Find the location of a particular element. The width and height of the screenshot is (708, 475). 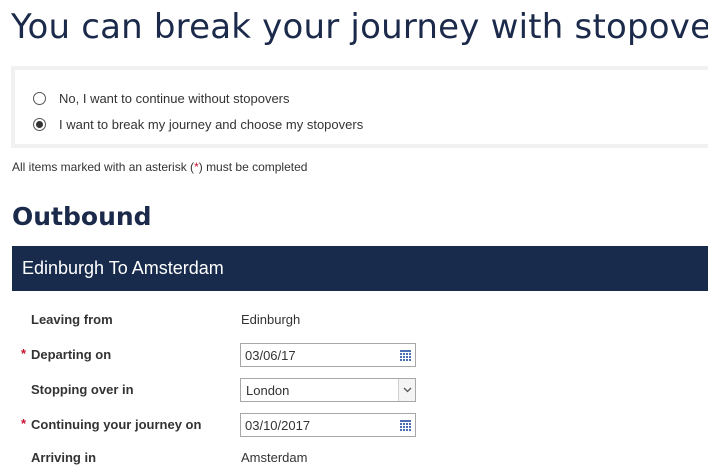

stopover-city-select: London is located at coordinates (328, 390).